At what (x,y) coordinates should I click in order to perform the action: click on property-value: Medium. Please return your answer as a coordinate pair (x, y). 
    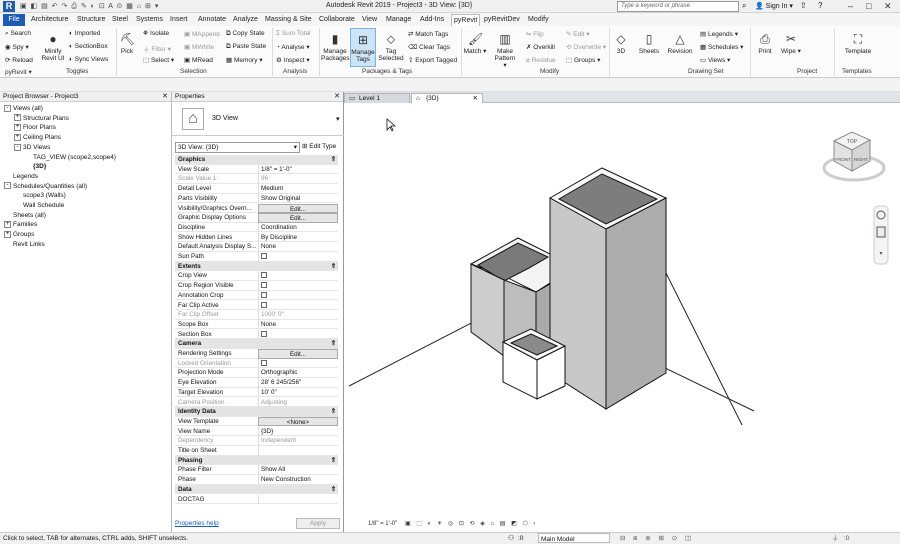
    Looking at the image, I should click on (298, 189).